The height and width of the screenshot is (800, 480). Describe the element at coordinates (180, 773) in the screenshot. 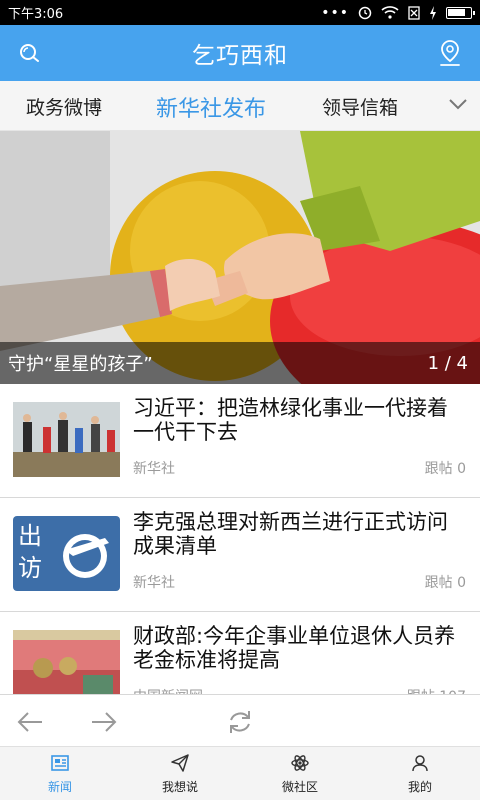

I see `nav-i-want-to-say: 我想说` at that location.